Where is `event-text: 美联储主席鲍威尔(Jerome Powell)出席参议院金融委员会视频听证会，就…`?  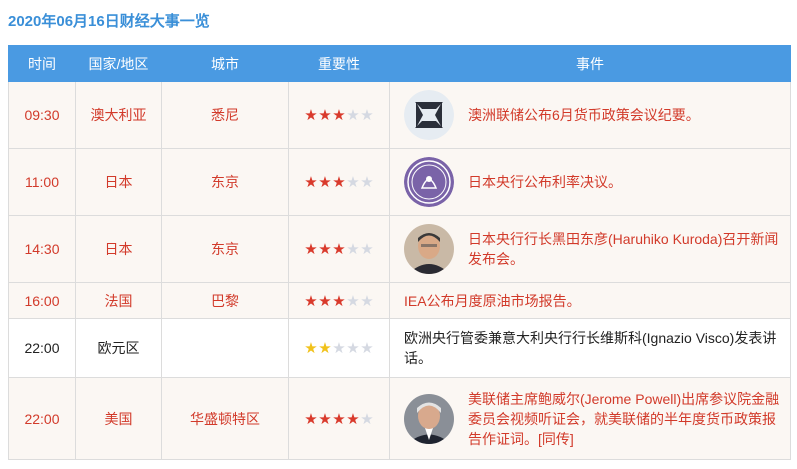 event-text: 美联储主席鲍威尔(Jerome Powell)出席参议院金融委员会视频听证会，就… is located at coordinates (624, 418).